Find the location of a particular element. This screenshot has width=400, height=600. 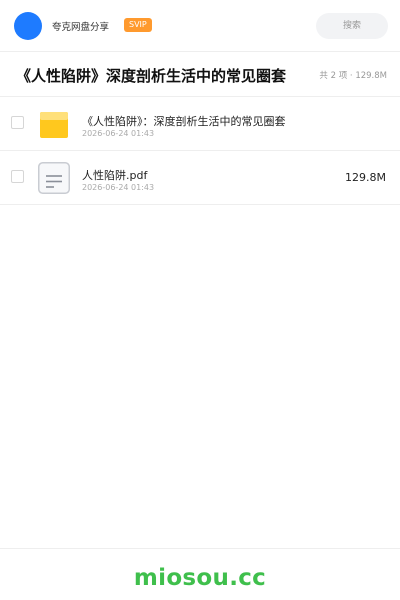

search-input: 搜索 is located at coordinates (352, 26).